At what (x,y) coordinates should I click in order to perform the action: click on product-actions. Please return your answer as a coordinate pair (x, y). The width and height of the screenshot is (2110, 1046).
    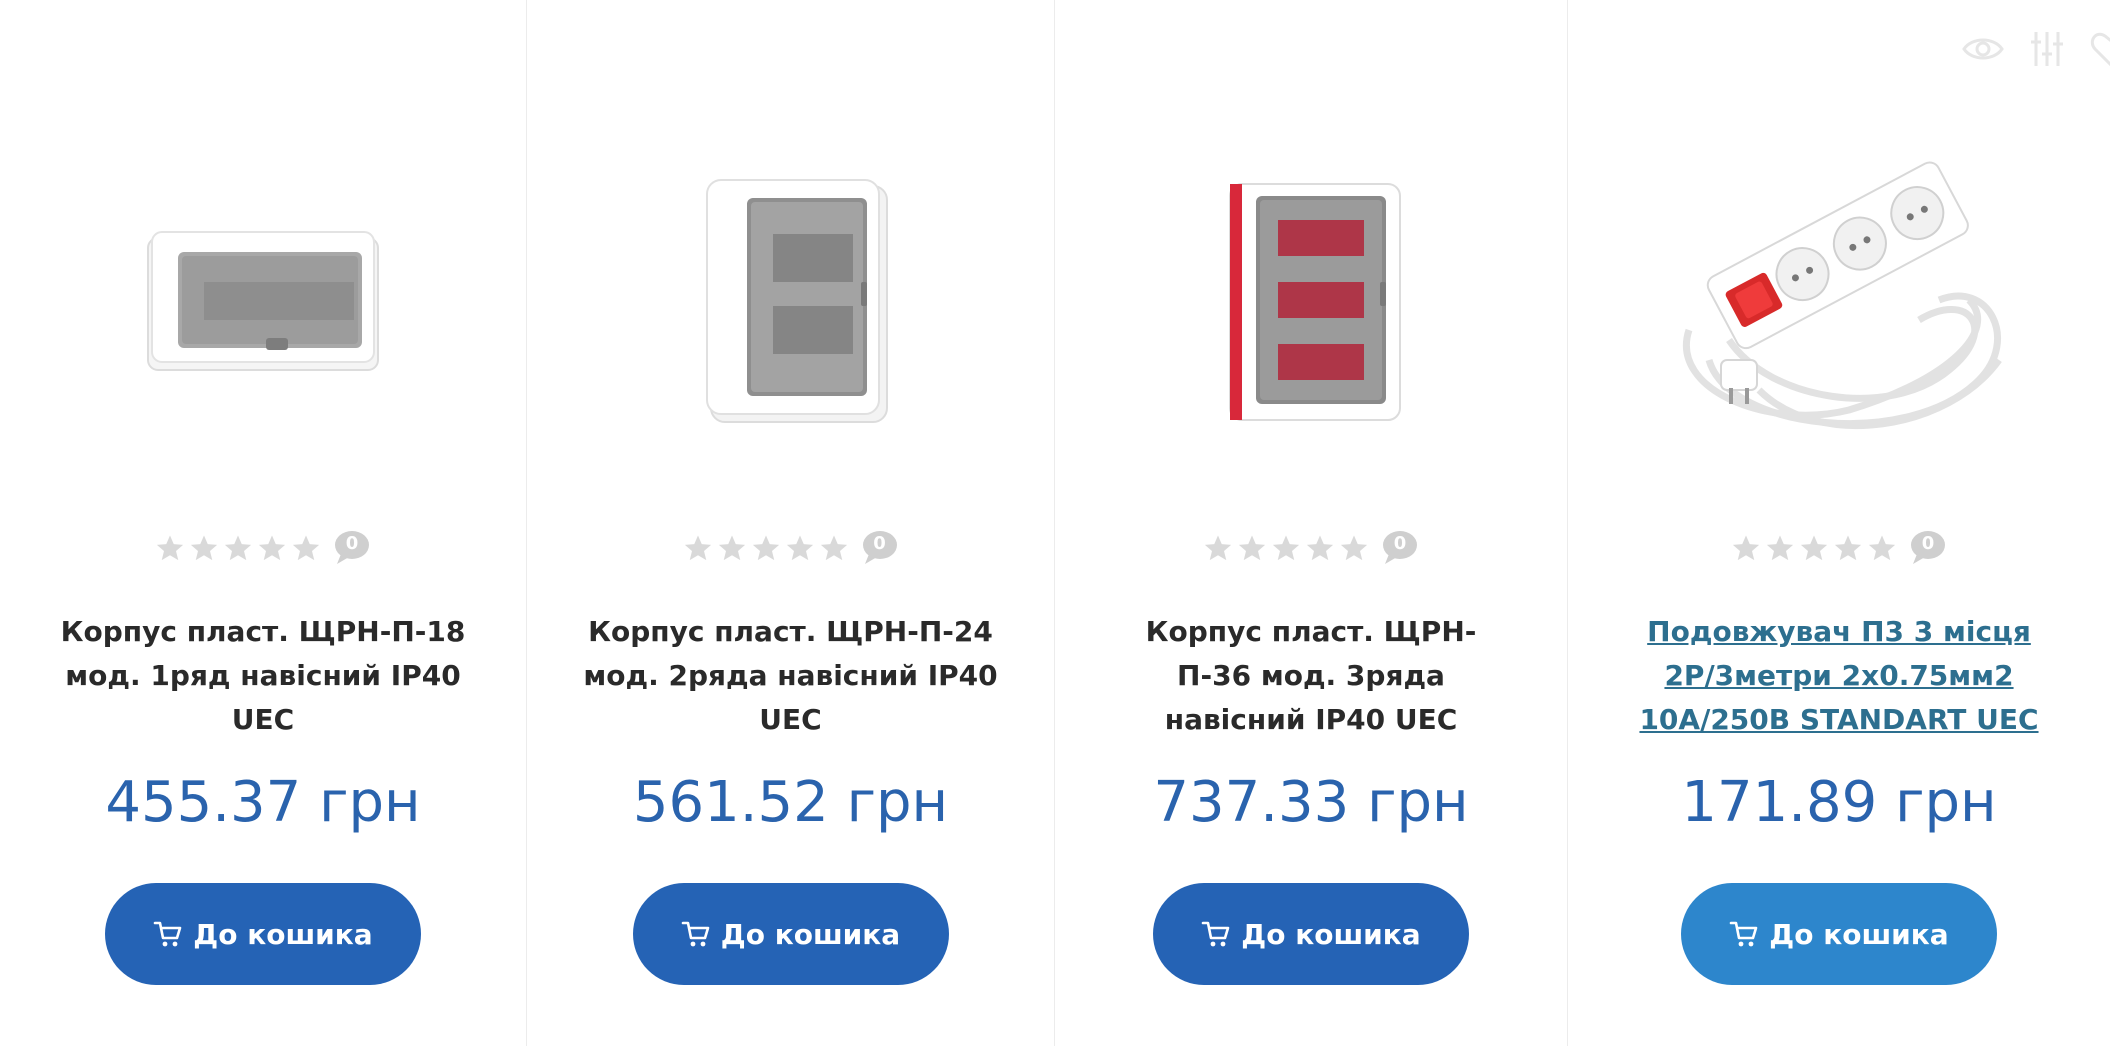
    Looking at the image, I should click on (2036, 49).